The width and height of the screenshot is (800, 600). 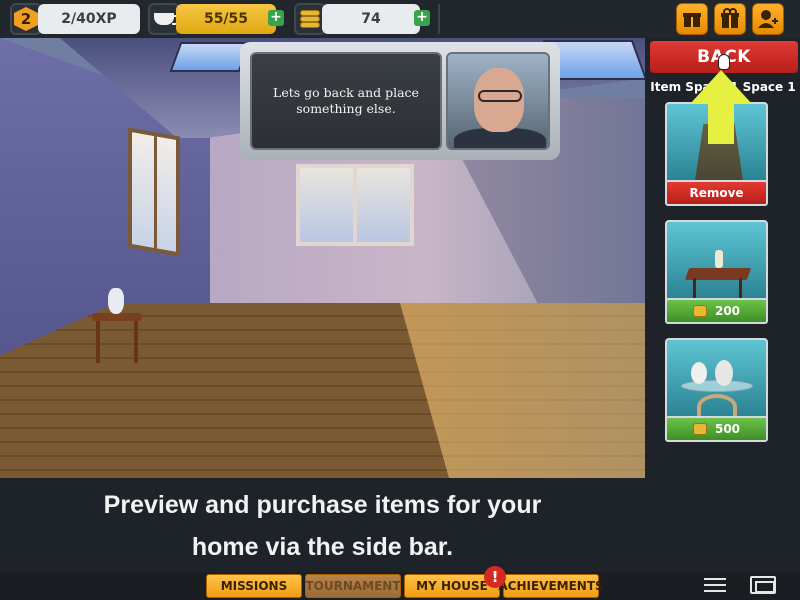 I want to click on fullscreen-icon, so click(x=763, y=585).